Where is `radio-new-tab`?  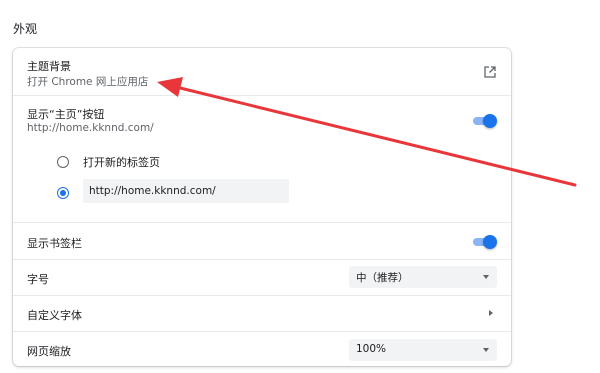
radio-new-tab is located at coordinates (63, 162).